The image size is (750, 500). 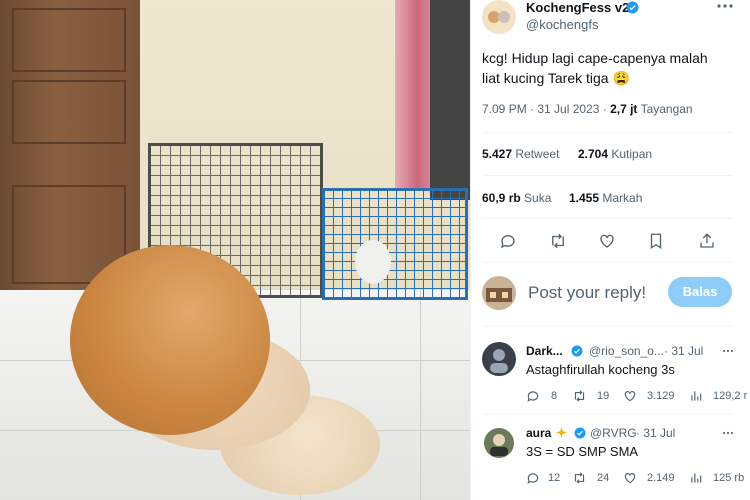 What do you see at coordinates (624, 109) in the screenshot?
I see `views-count: 2,7 jt` at bounding box center [624, 109].